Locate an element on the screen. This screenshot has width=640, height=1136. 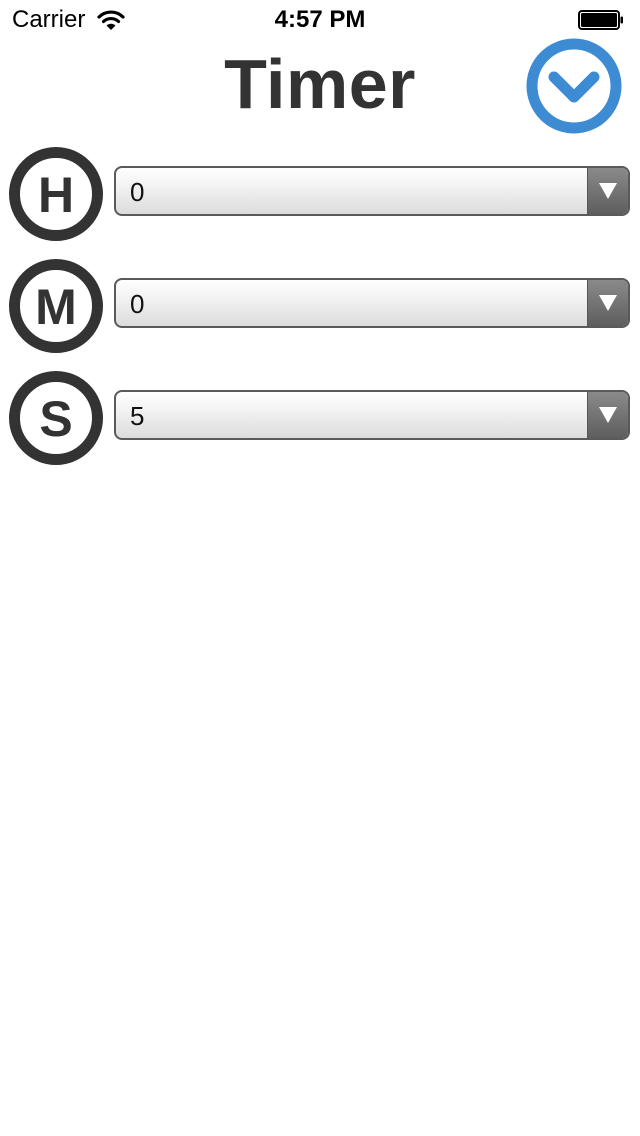
hours-select: 0 is located at coordinates (372, 191).